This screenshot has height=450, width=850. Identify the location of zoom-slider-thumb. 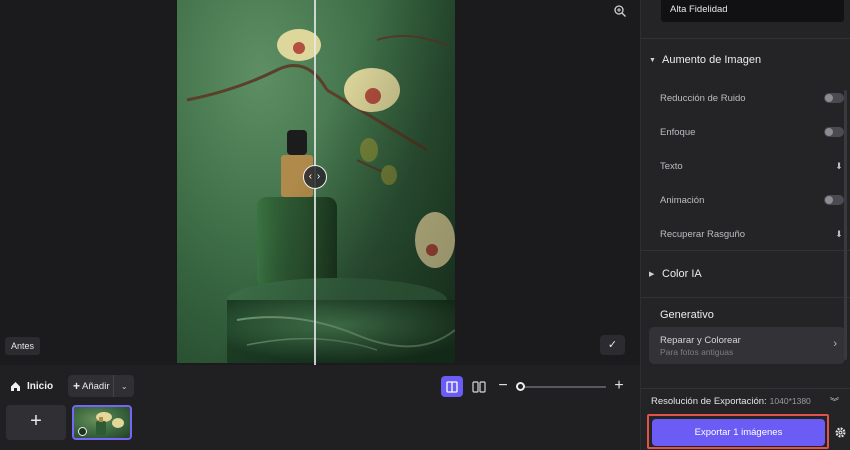
(520, 386).